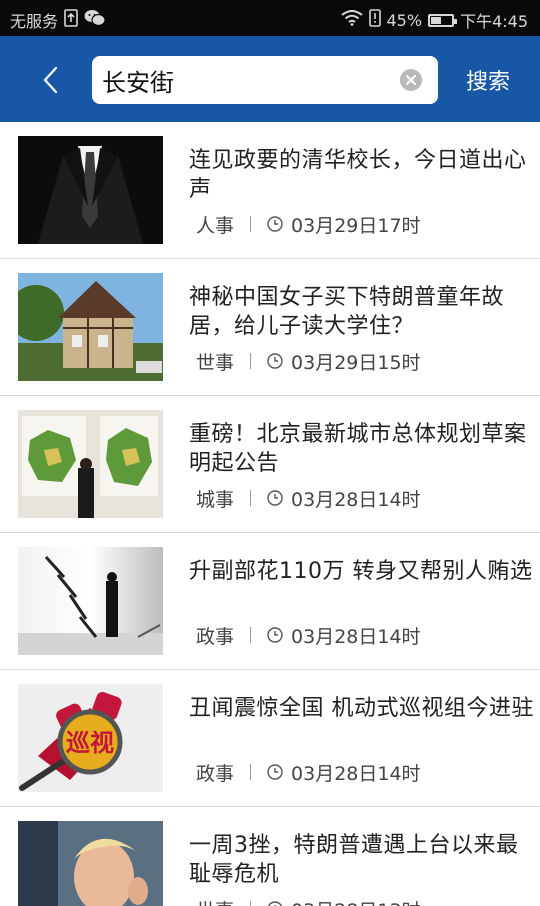  I want to click on carrier-label: 无服务, so click(34, 21).